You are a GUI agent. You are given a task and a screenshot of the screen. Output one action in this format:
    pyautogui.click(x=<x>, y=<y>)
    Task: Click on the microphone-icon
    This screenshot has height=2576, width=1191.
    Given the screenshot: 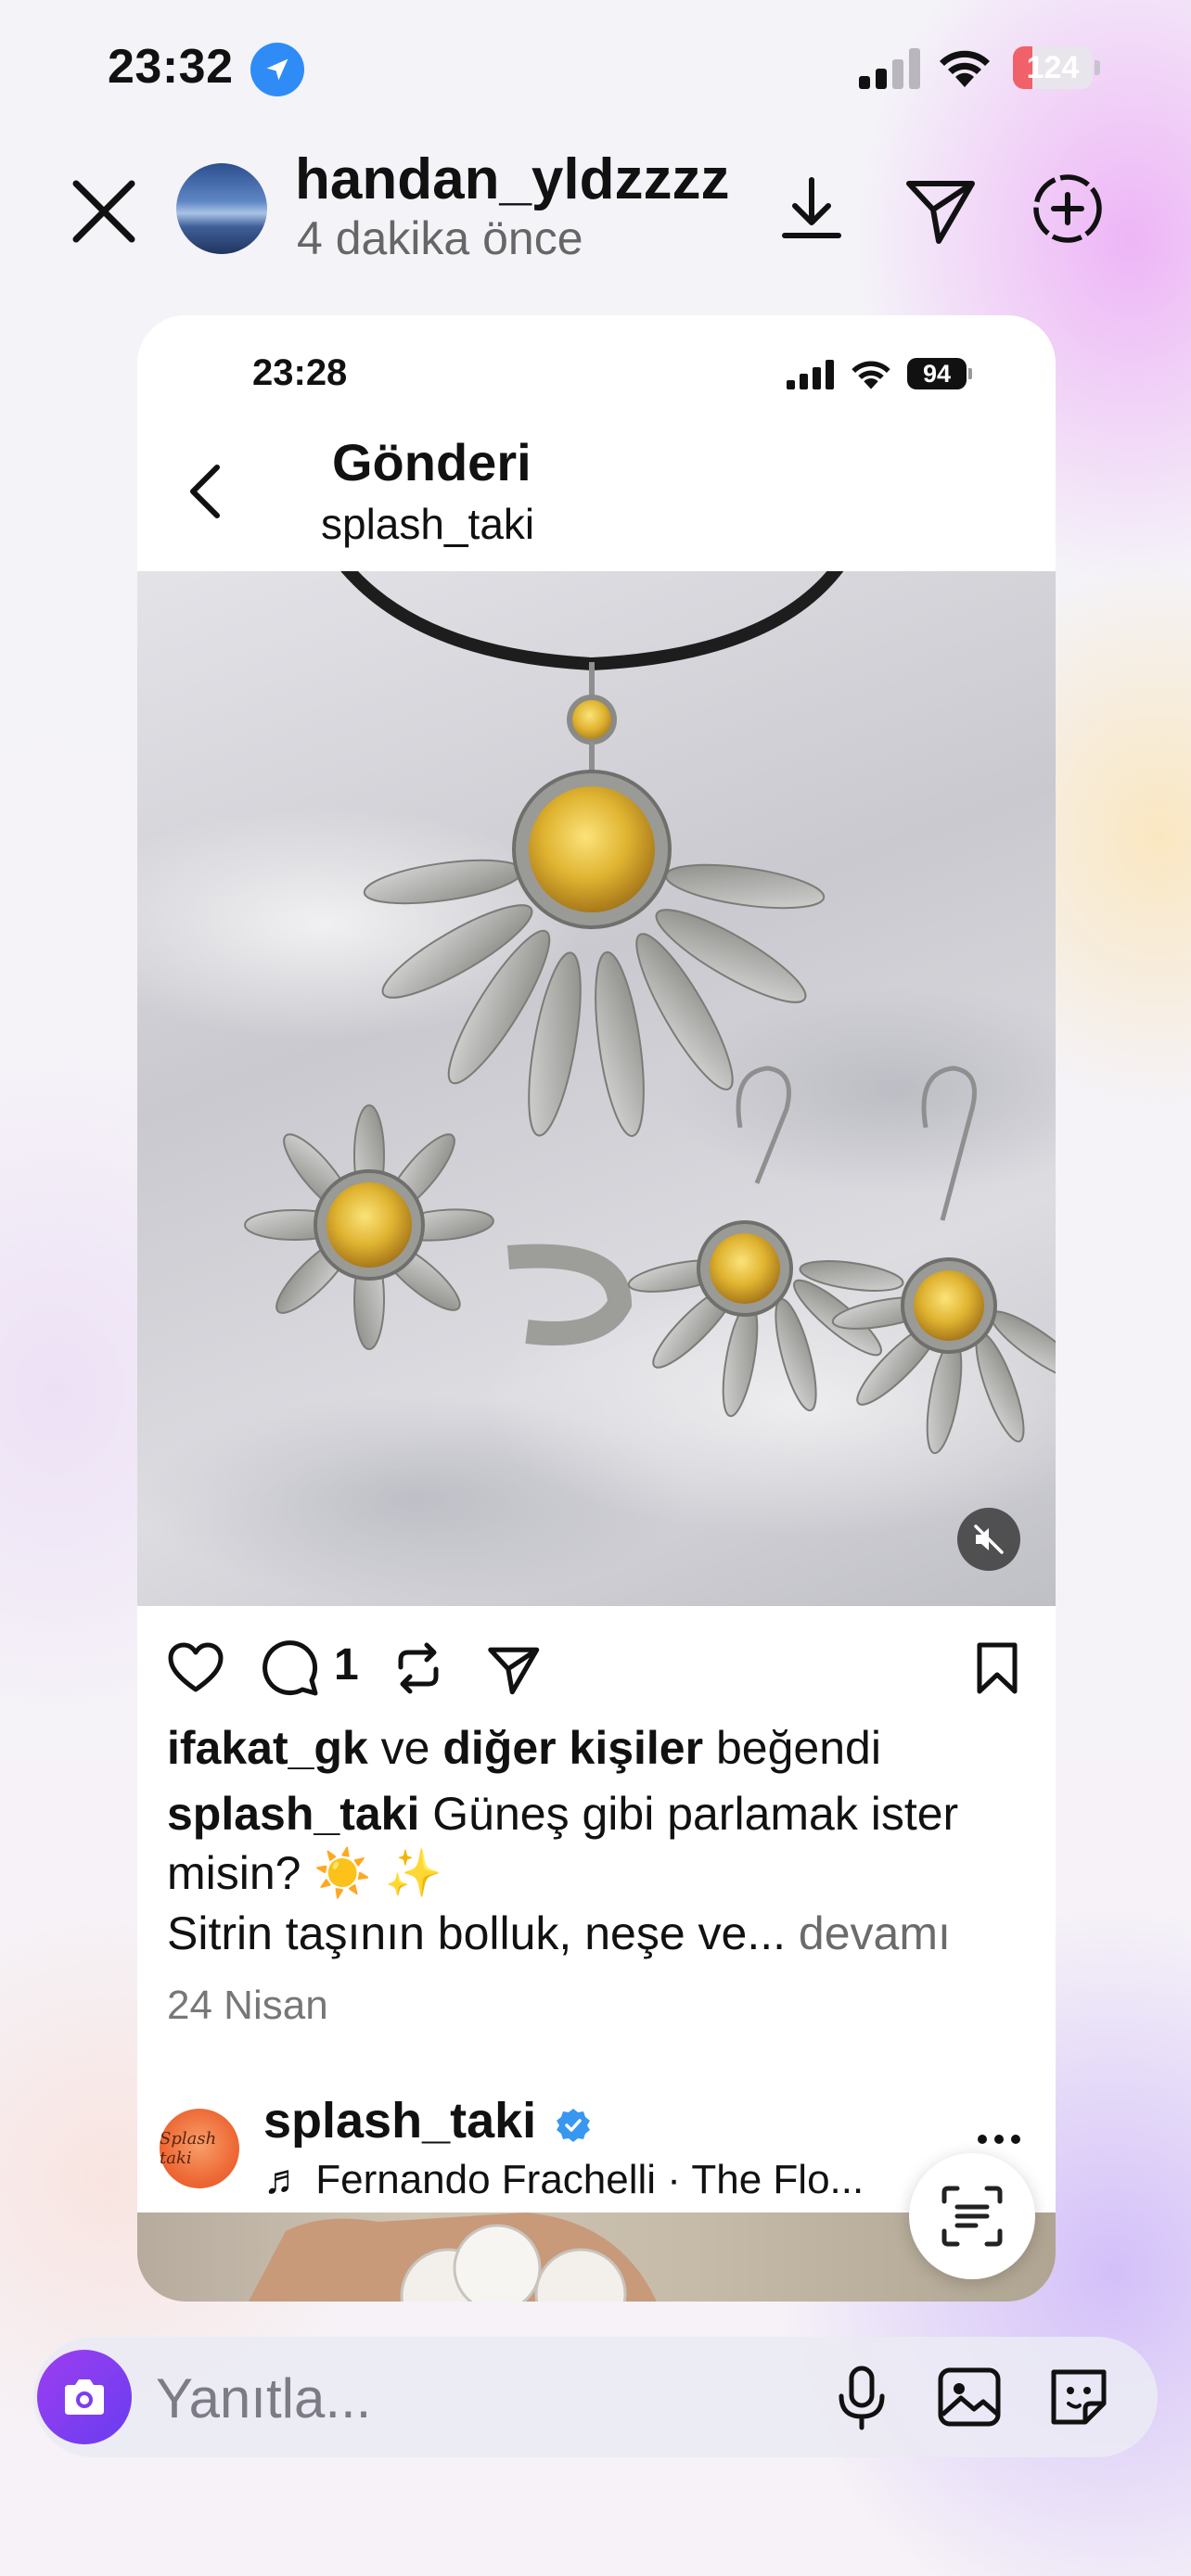 What is the action you would take?
    pyautogui.click(x=862, y=2398)
    